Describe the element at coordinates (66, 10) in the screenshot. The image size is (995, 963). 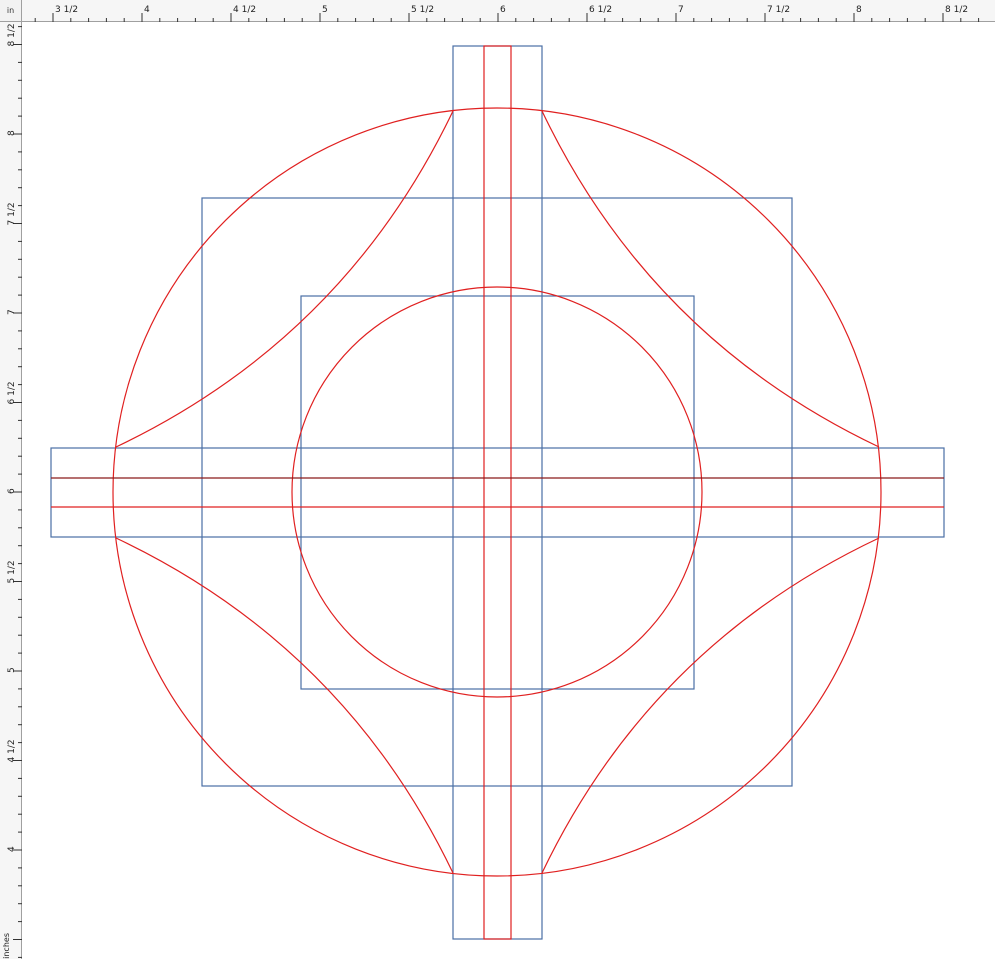
I see `ruler-label: 3 1/2` at that location.